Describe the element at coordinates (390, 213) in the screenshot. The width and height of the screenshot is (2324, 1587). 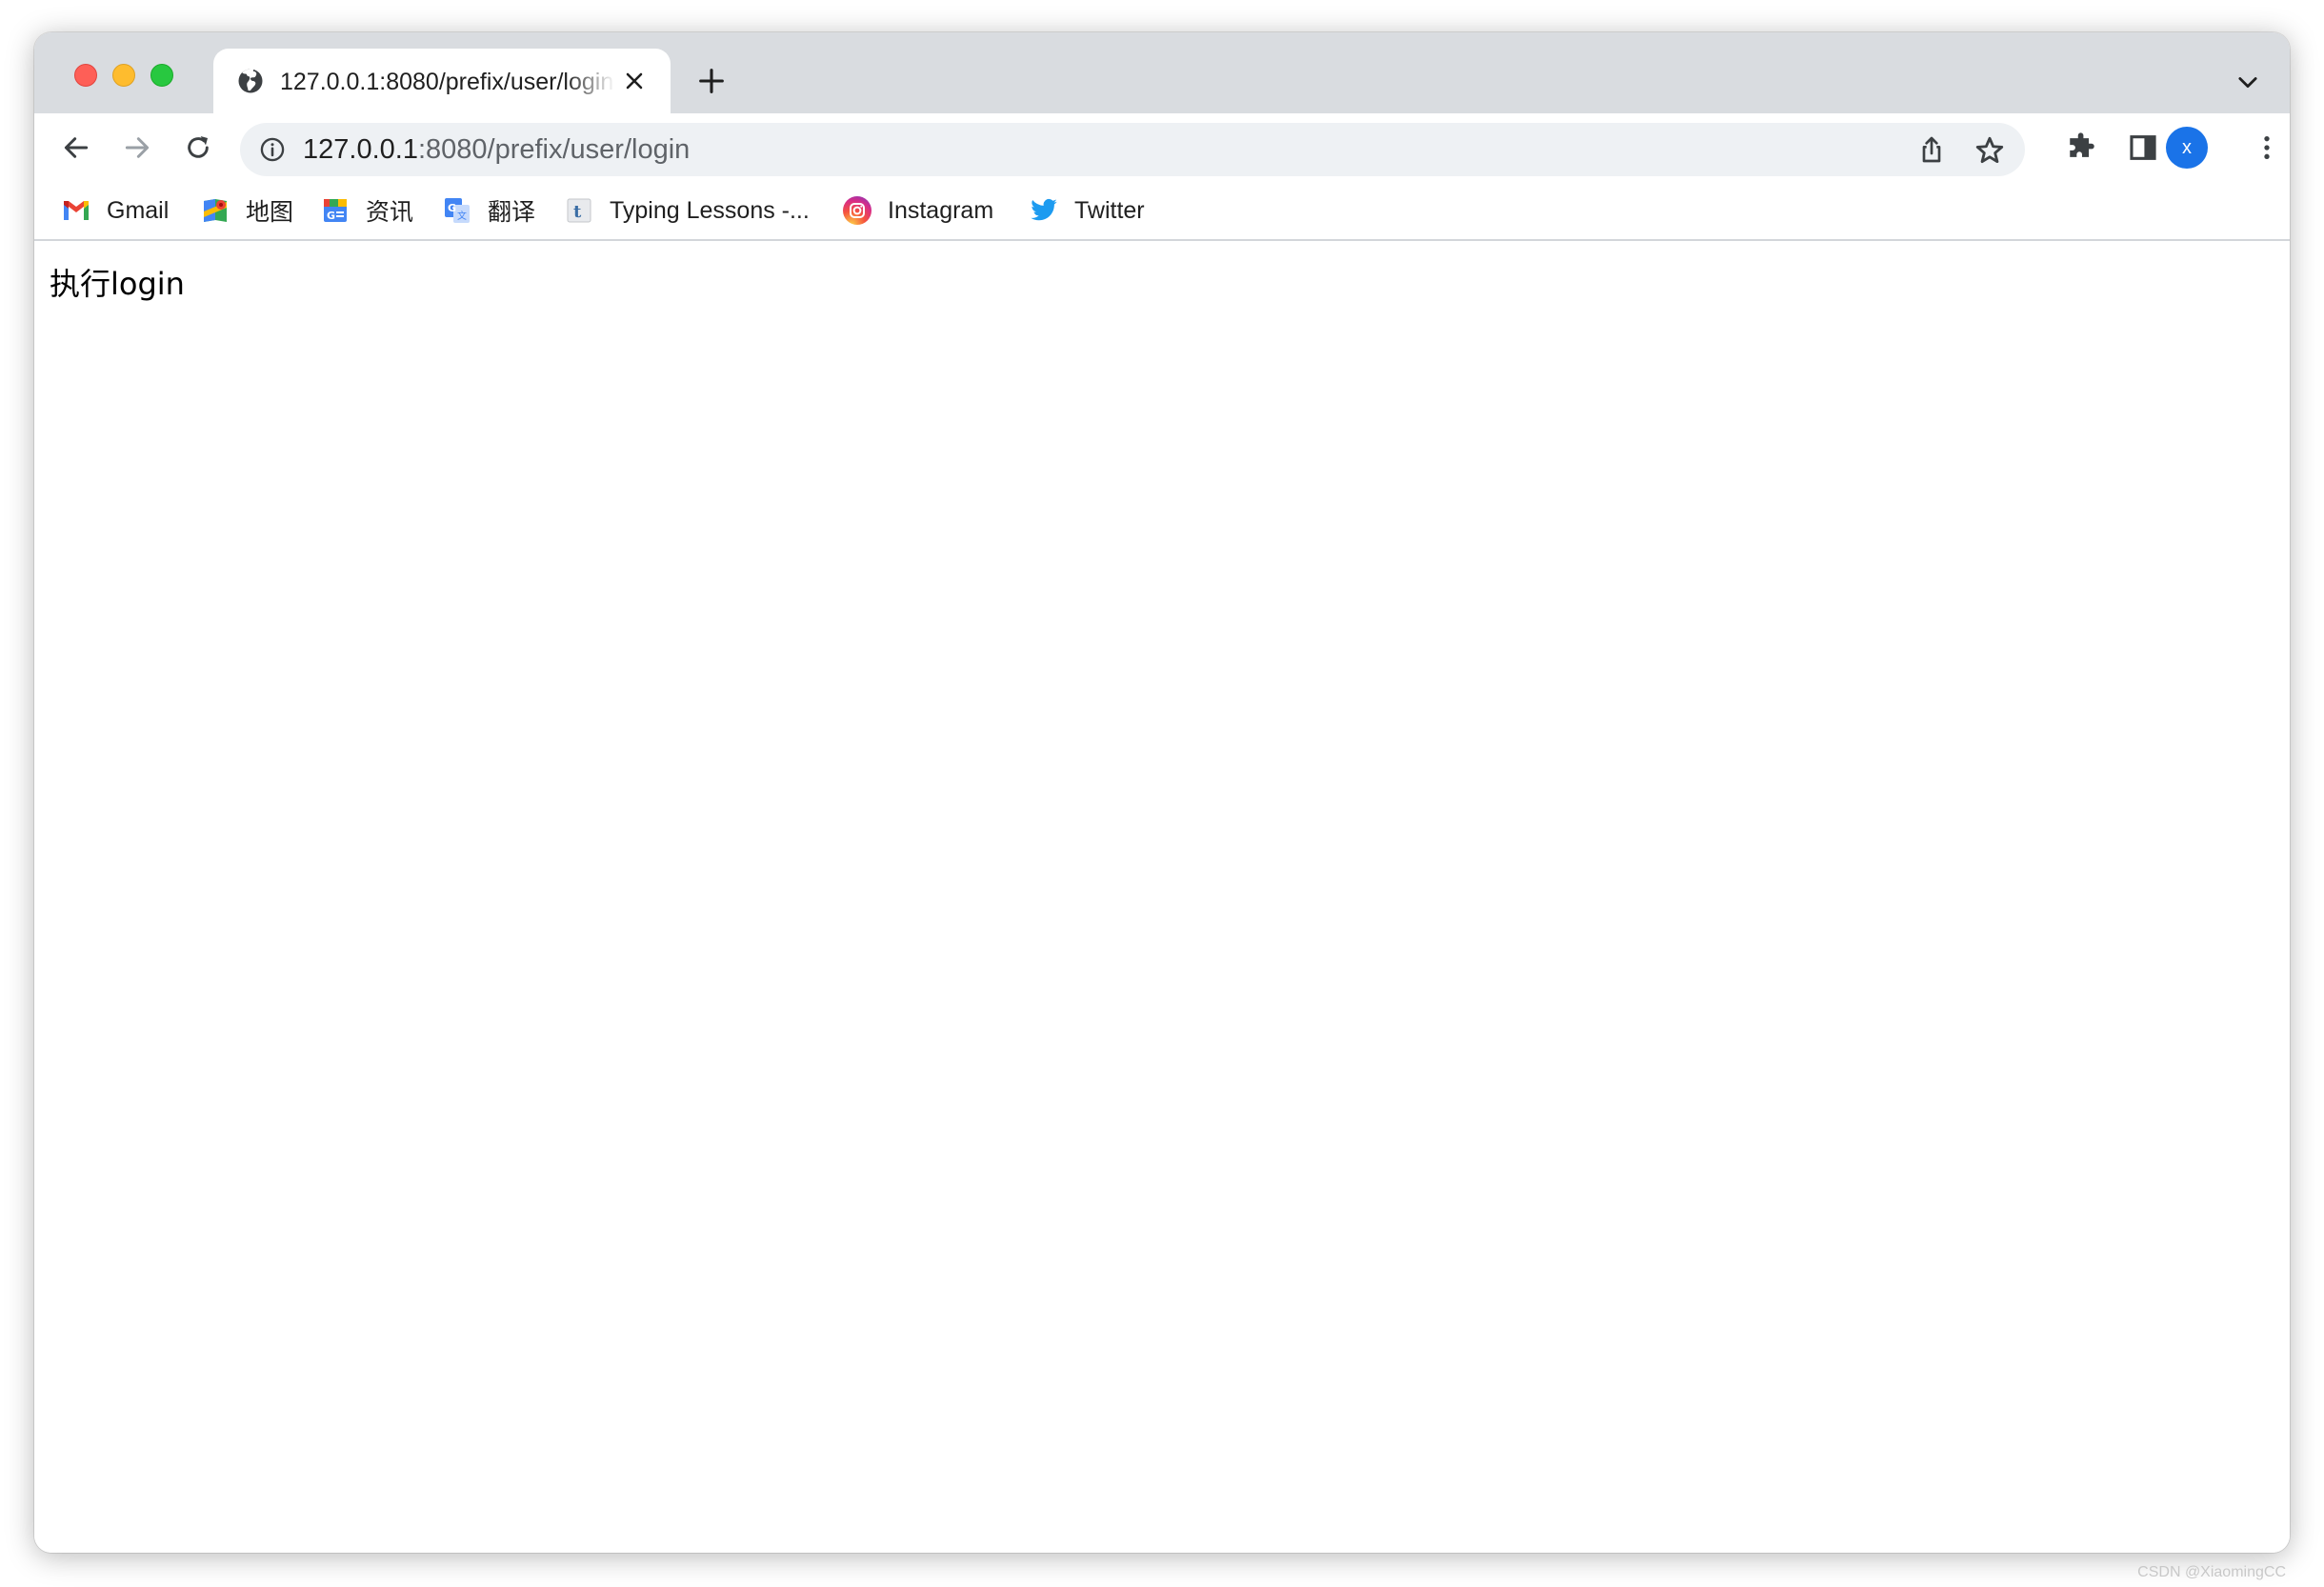
I see `bookmark-label: 资讯` at that location.